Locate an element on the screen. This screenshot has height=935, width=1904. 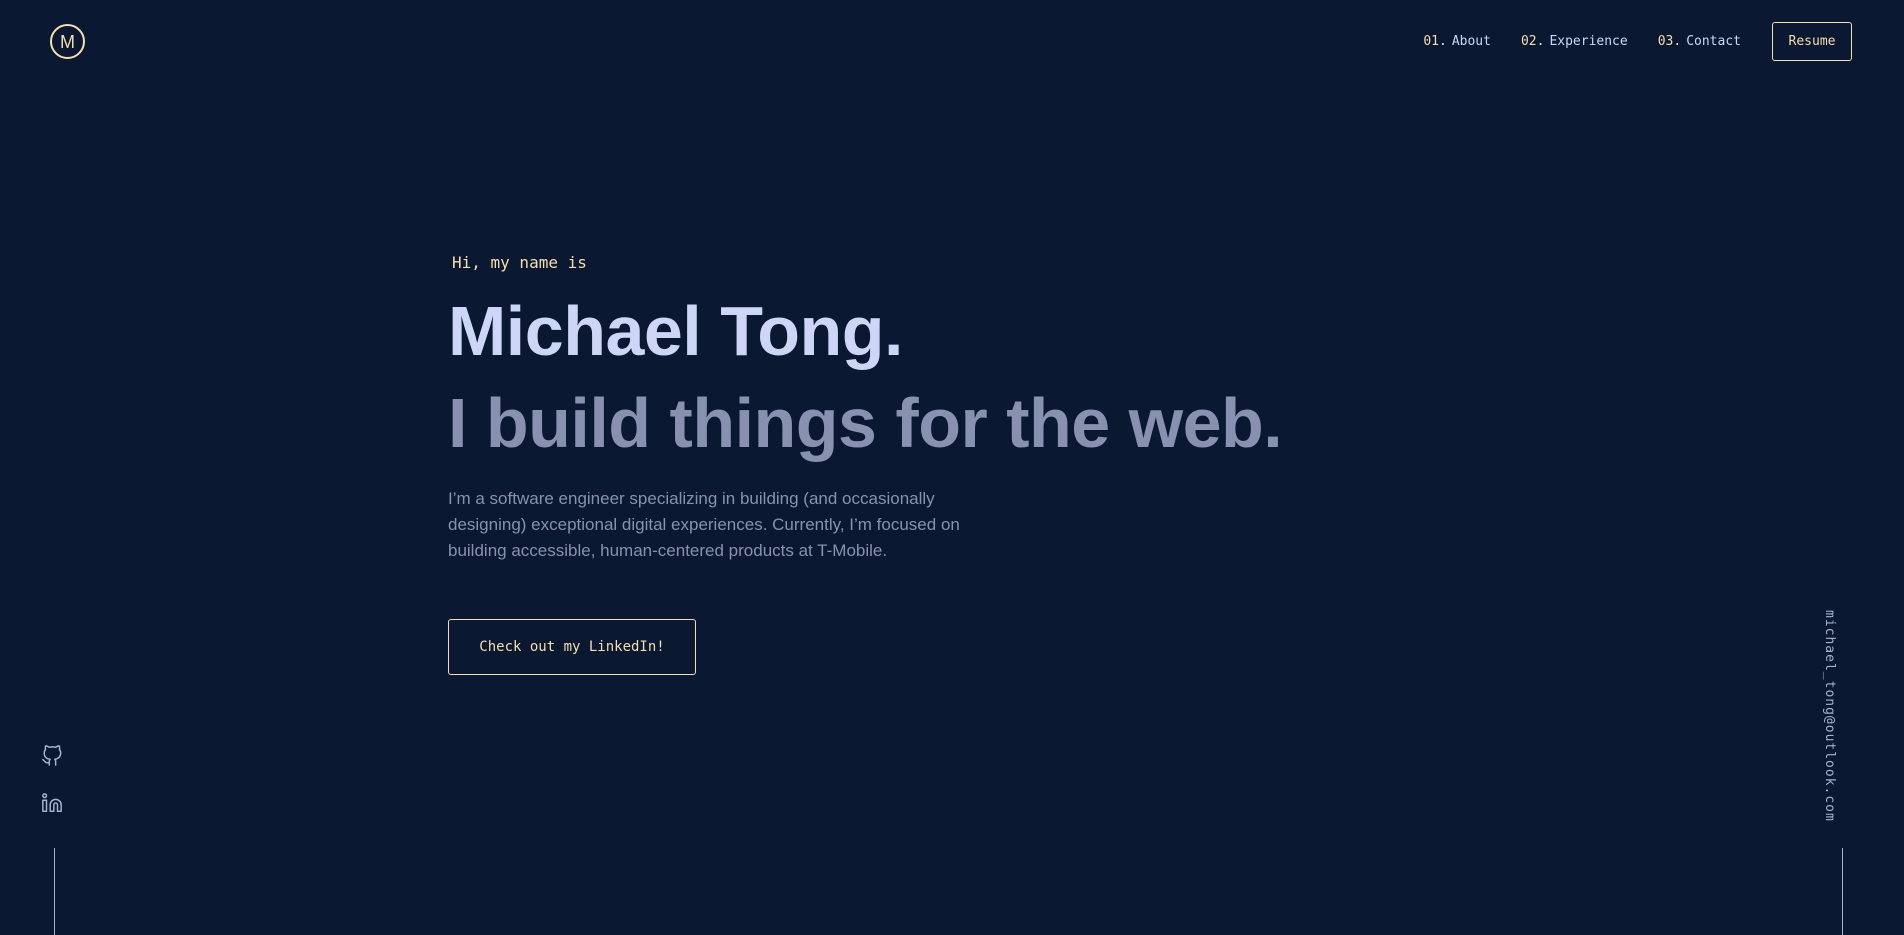
logo-letter: M is located at coordinates (67, 41).